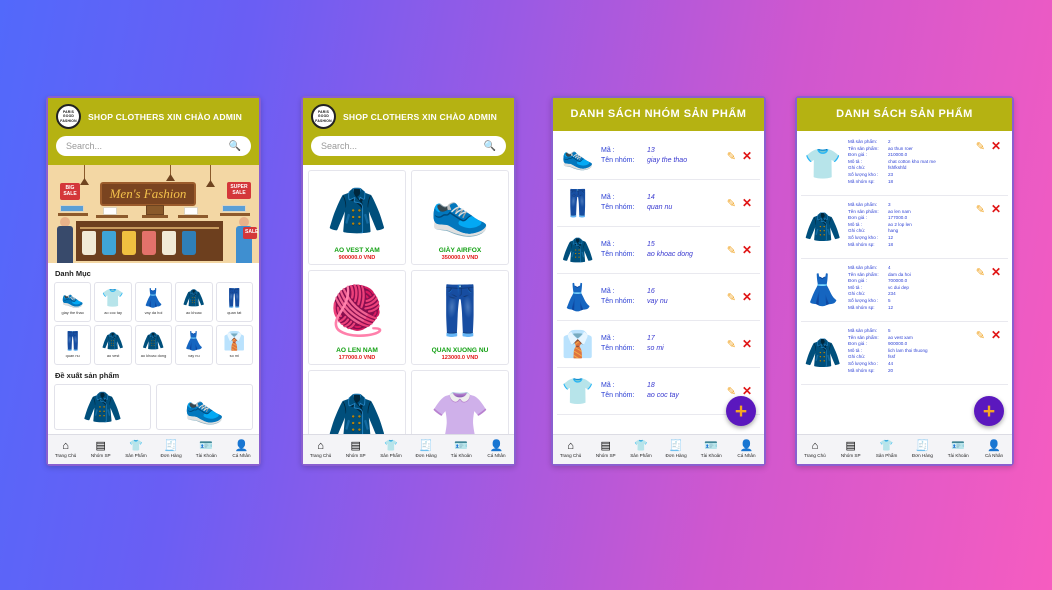 The height and width of the screenshot is (590, 1052). I want to click on field-value: 23, so click(891, 174).